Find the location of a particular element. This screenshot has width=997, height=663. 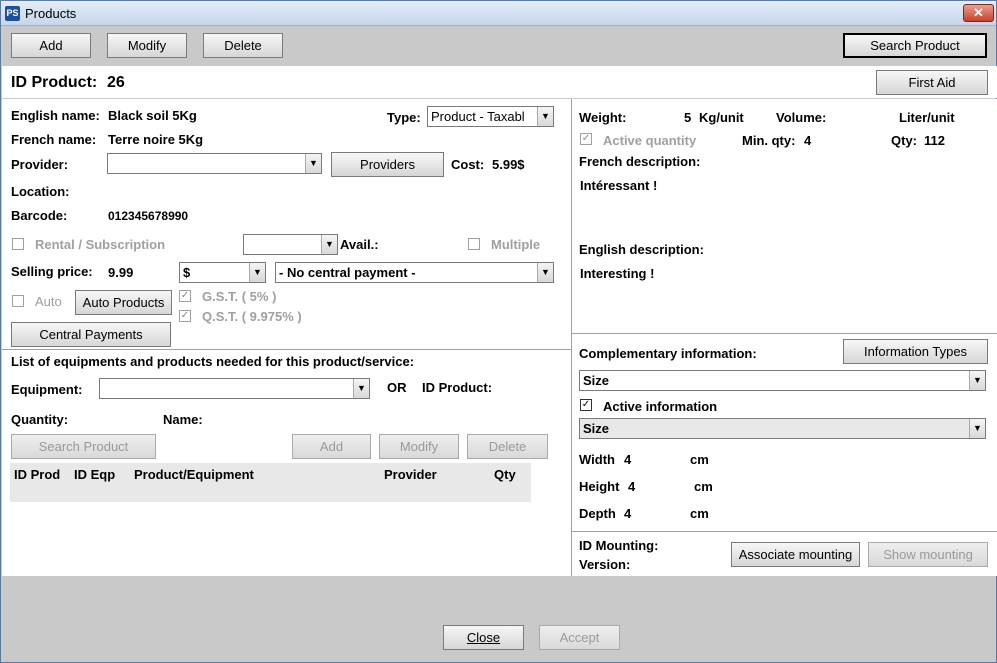

qst-checkbox: ✓ is located at coordinates (185, 316).